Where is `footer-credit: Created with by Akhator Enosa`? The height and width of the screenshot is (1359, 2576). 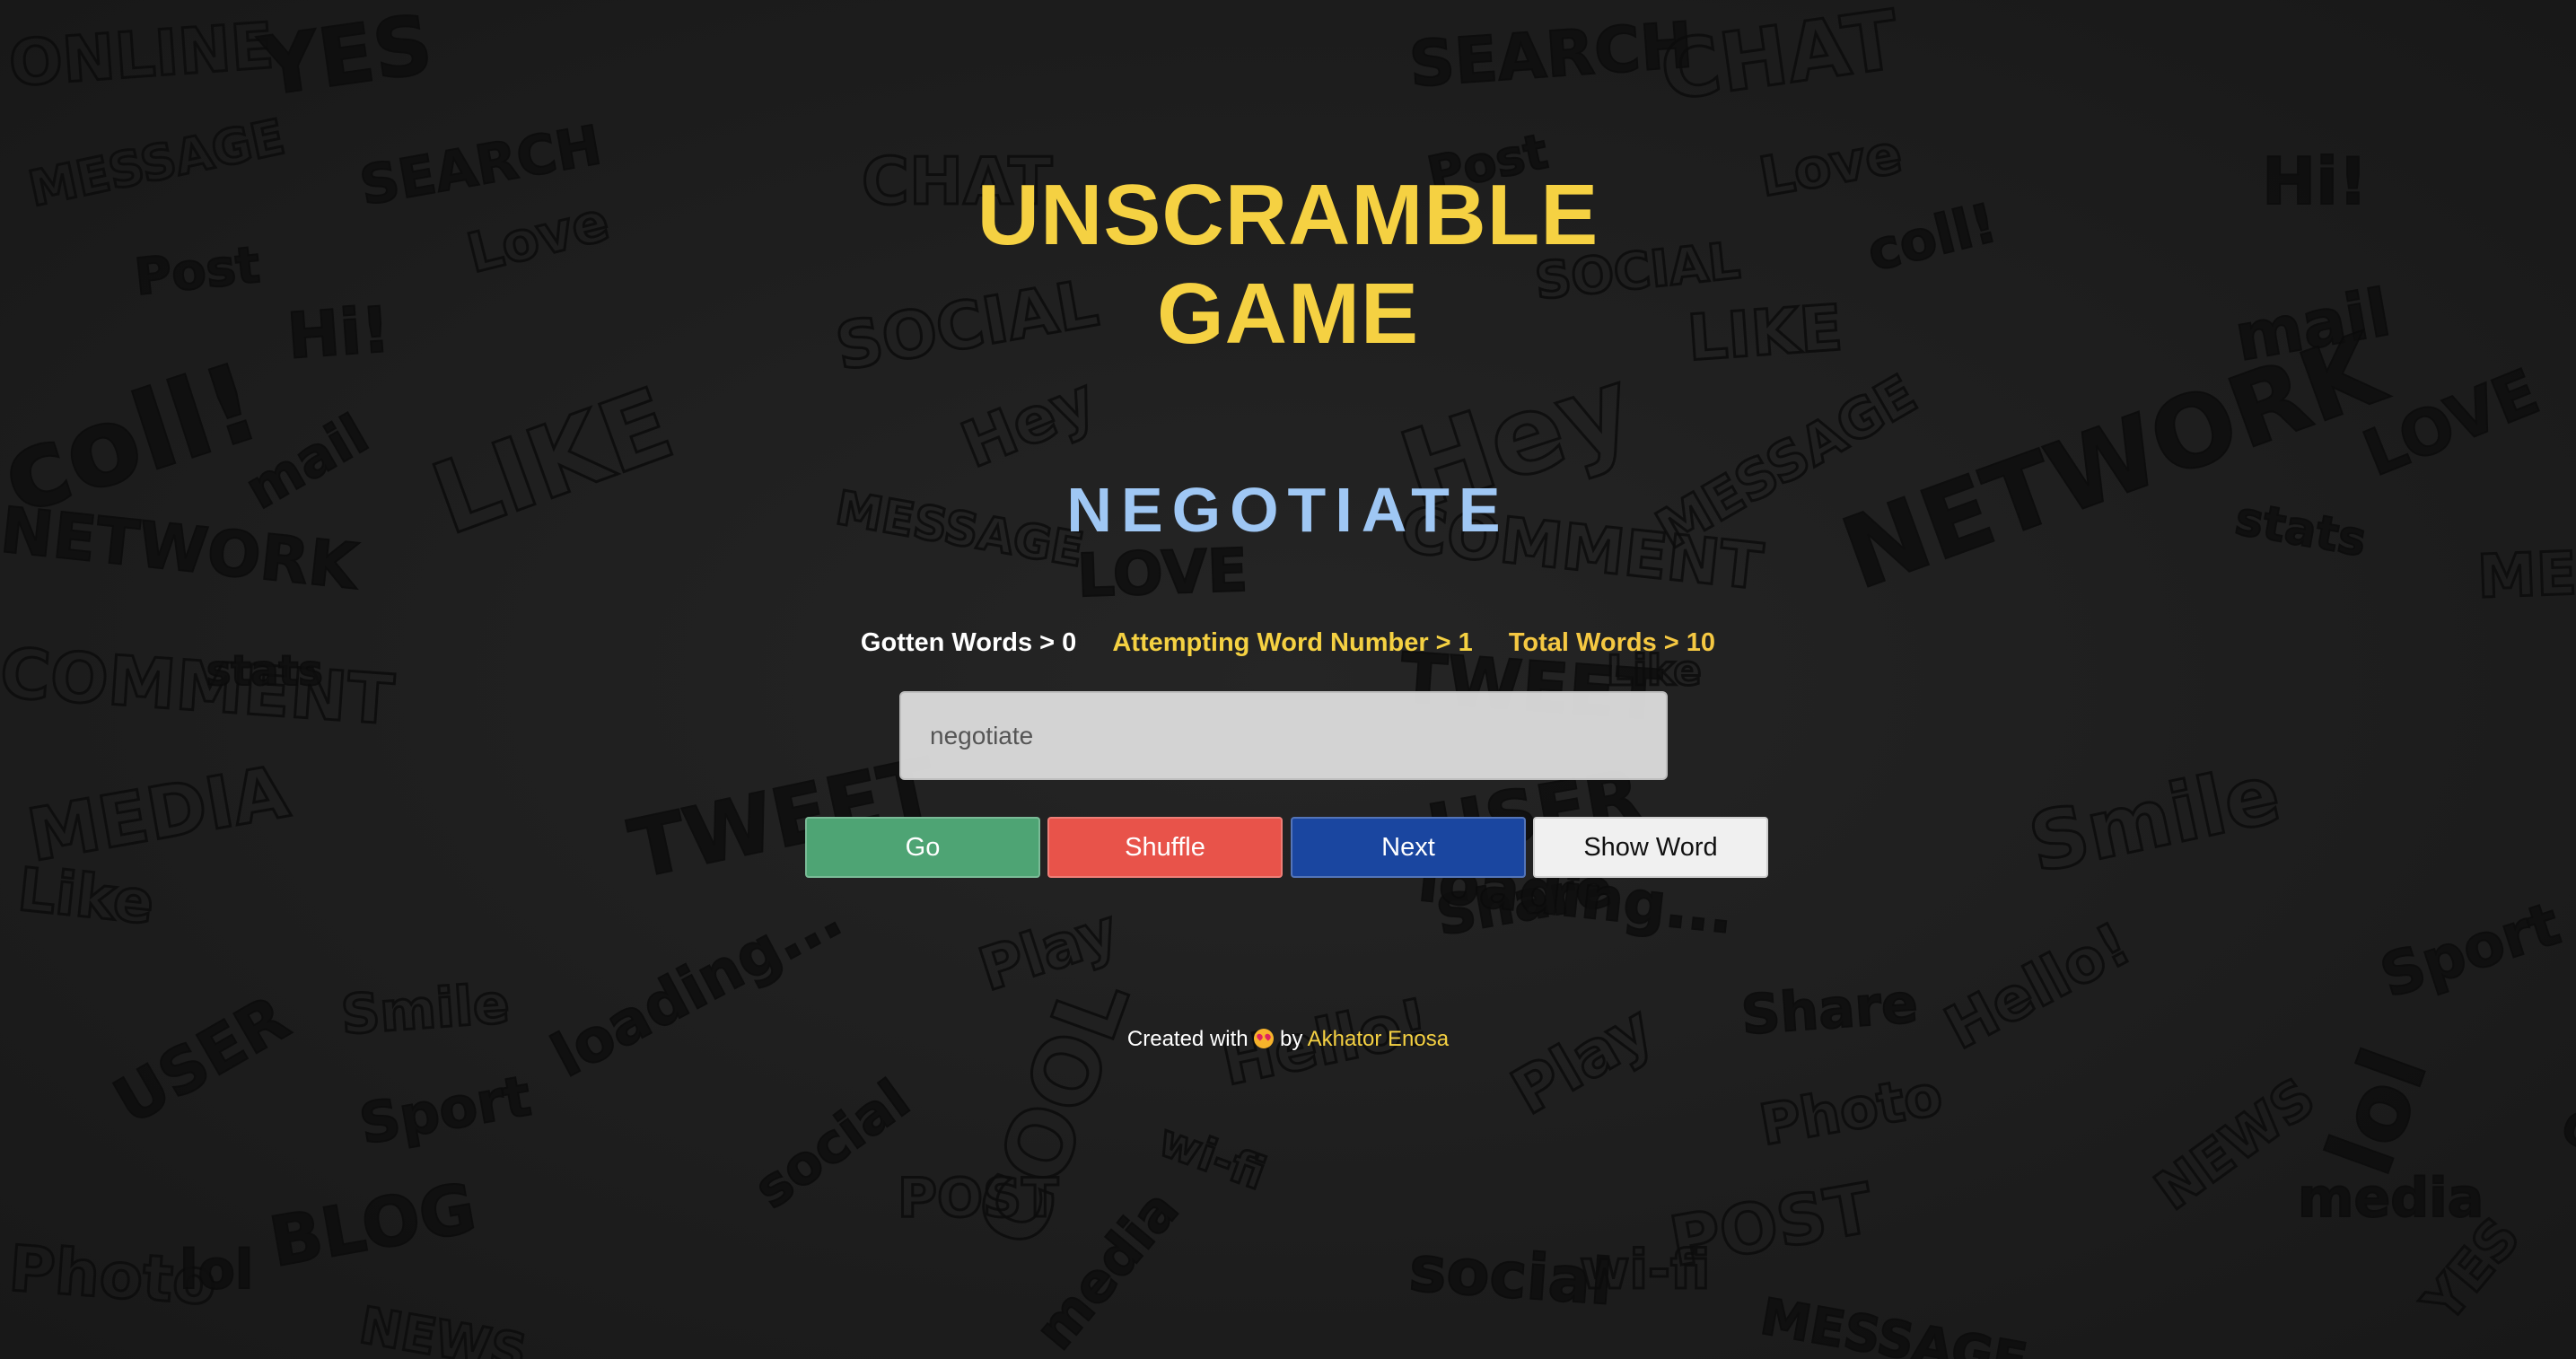
footer-credit: Created with by Akhator Enosa is located at coordinates (1288, 1039).